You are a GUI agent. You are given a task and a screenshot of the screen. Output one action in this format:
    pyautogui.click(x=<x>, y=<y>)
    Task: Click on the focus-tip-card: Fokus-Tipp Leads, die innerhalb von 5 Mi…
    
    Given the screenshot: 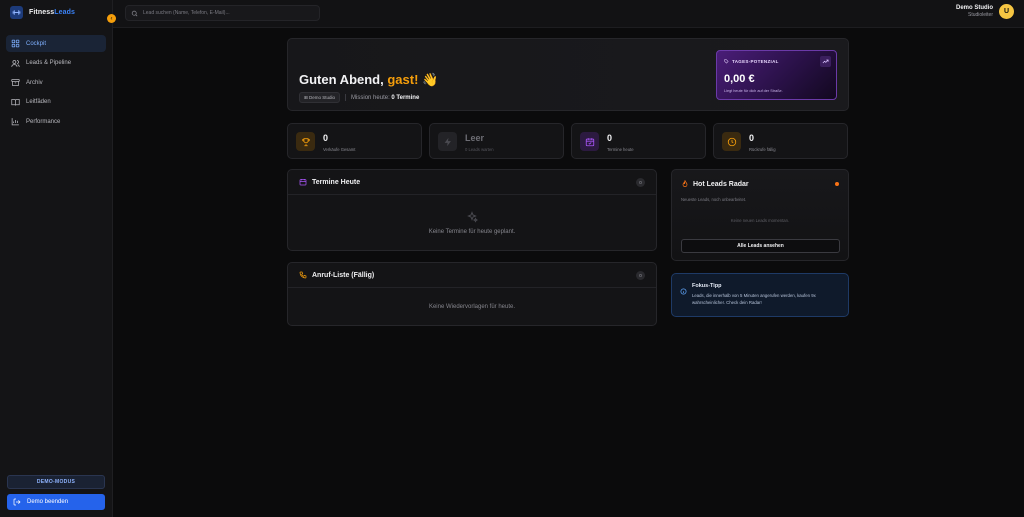 What is the action you would take?
    pyautogui.click(x=760, y=295)
    